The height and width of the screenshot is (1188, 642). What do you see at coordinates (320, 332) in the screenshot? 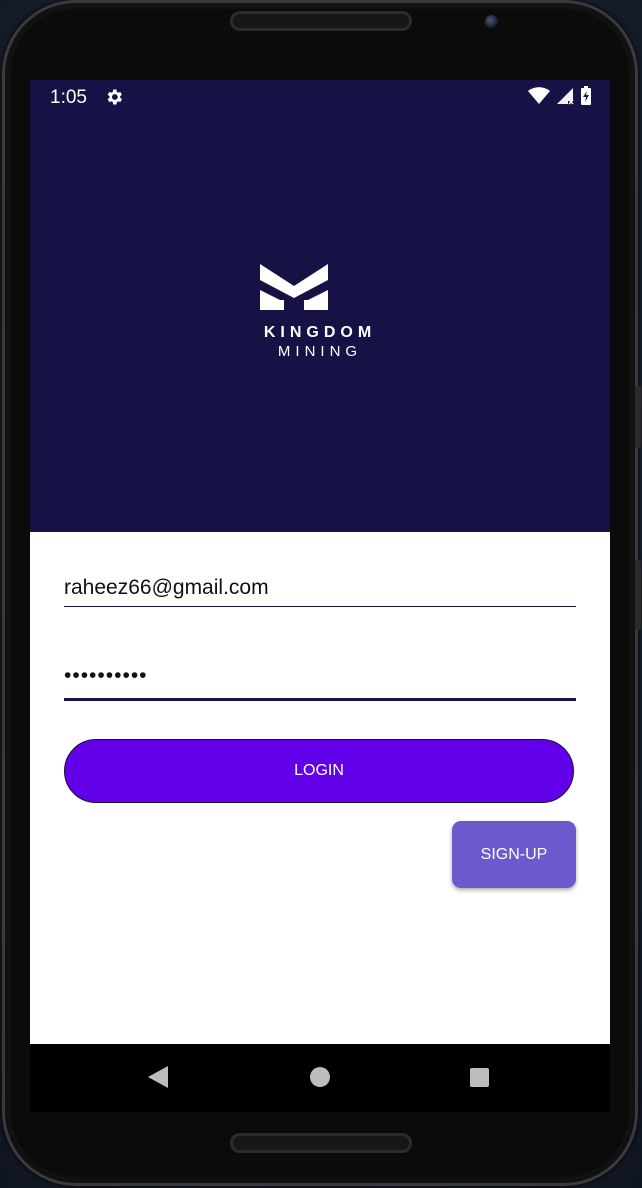
I see `brand-name: KINGDOM` at bounding box center [320, 332].